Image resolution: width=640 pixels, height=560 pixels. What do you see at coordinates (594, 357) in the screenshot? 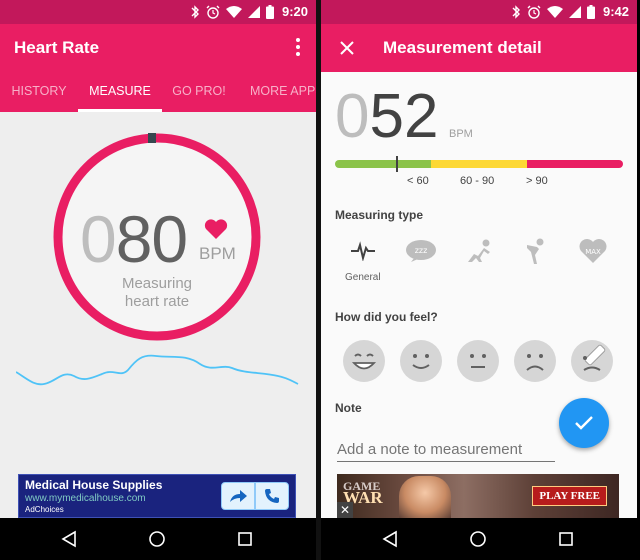
I see `bandaged-face-icon` at bounding box center [594, 357].